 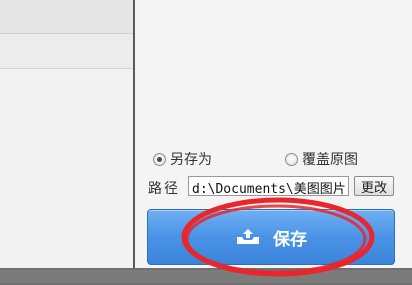 I want to click on overwrite-option: 覆盖原图, so click(x=321, y=159).